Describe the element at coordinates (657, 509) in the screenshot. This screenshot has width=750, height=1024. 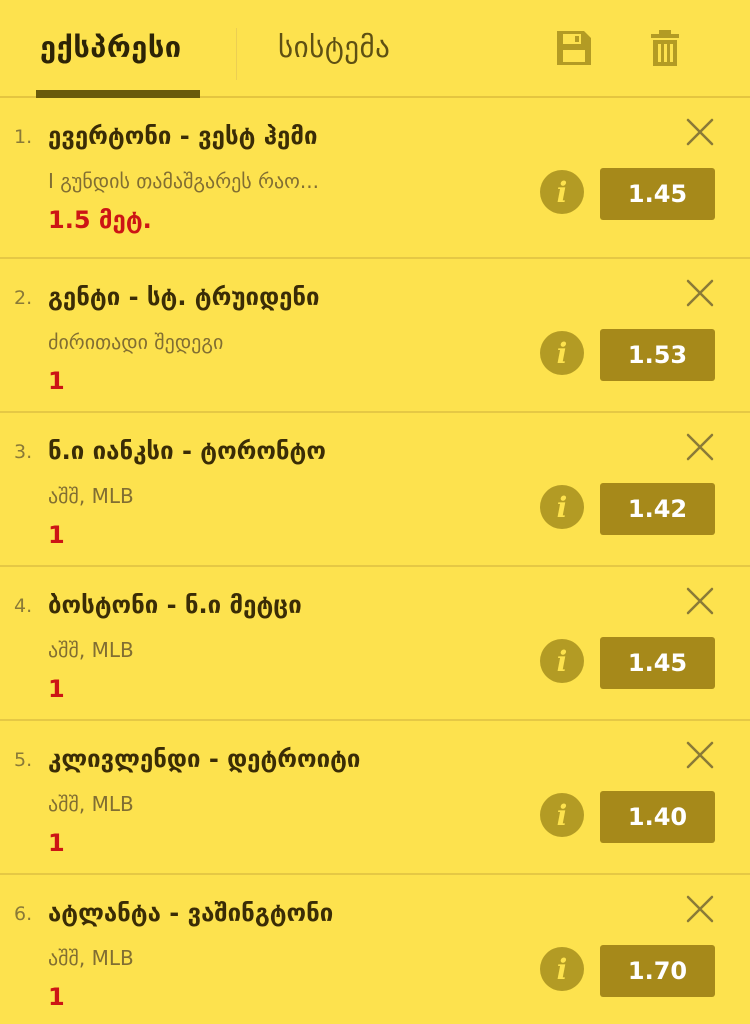
I see `odds-button: 1.42` at that location.